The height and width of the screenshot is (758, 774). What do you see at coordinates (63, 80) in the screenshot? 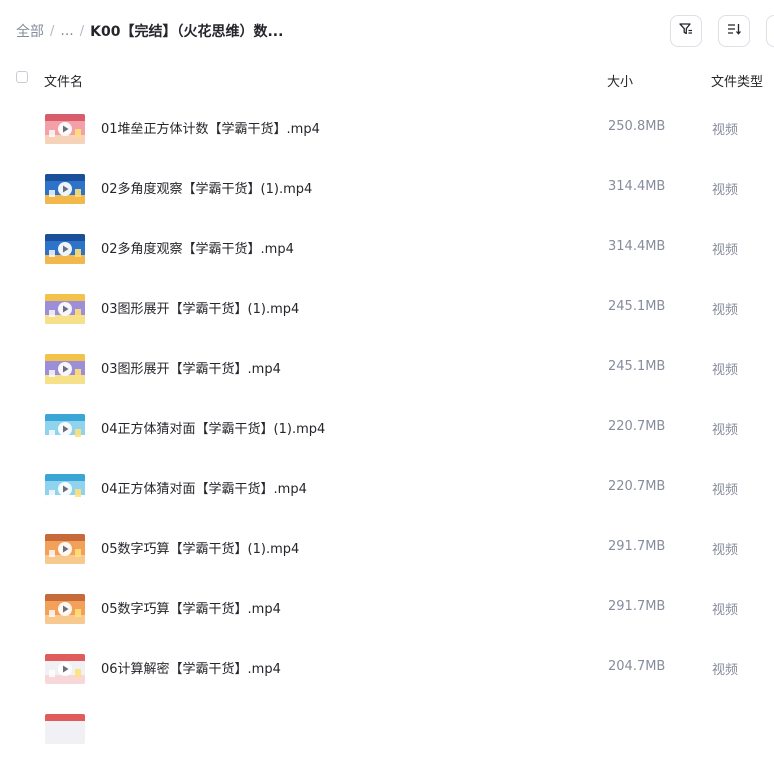
I see `column-header-name: 文件名` at bounding box center [63, 80].